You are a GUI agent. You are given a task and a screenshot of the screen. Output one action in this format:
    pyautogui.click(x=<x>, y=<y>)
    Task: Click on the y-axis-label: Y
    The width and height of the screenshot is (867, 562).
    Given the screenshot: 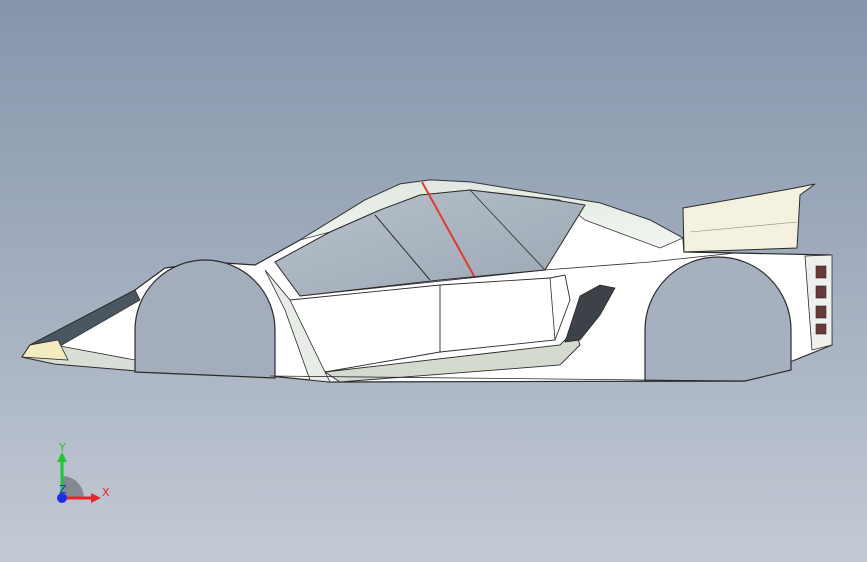 What is the action you would take?
    pyautogui.click(x=62, y=447)
    